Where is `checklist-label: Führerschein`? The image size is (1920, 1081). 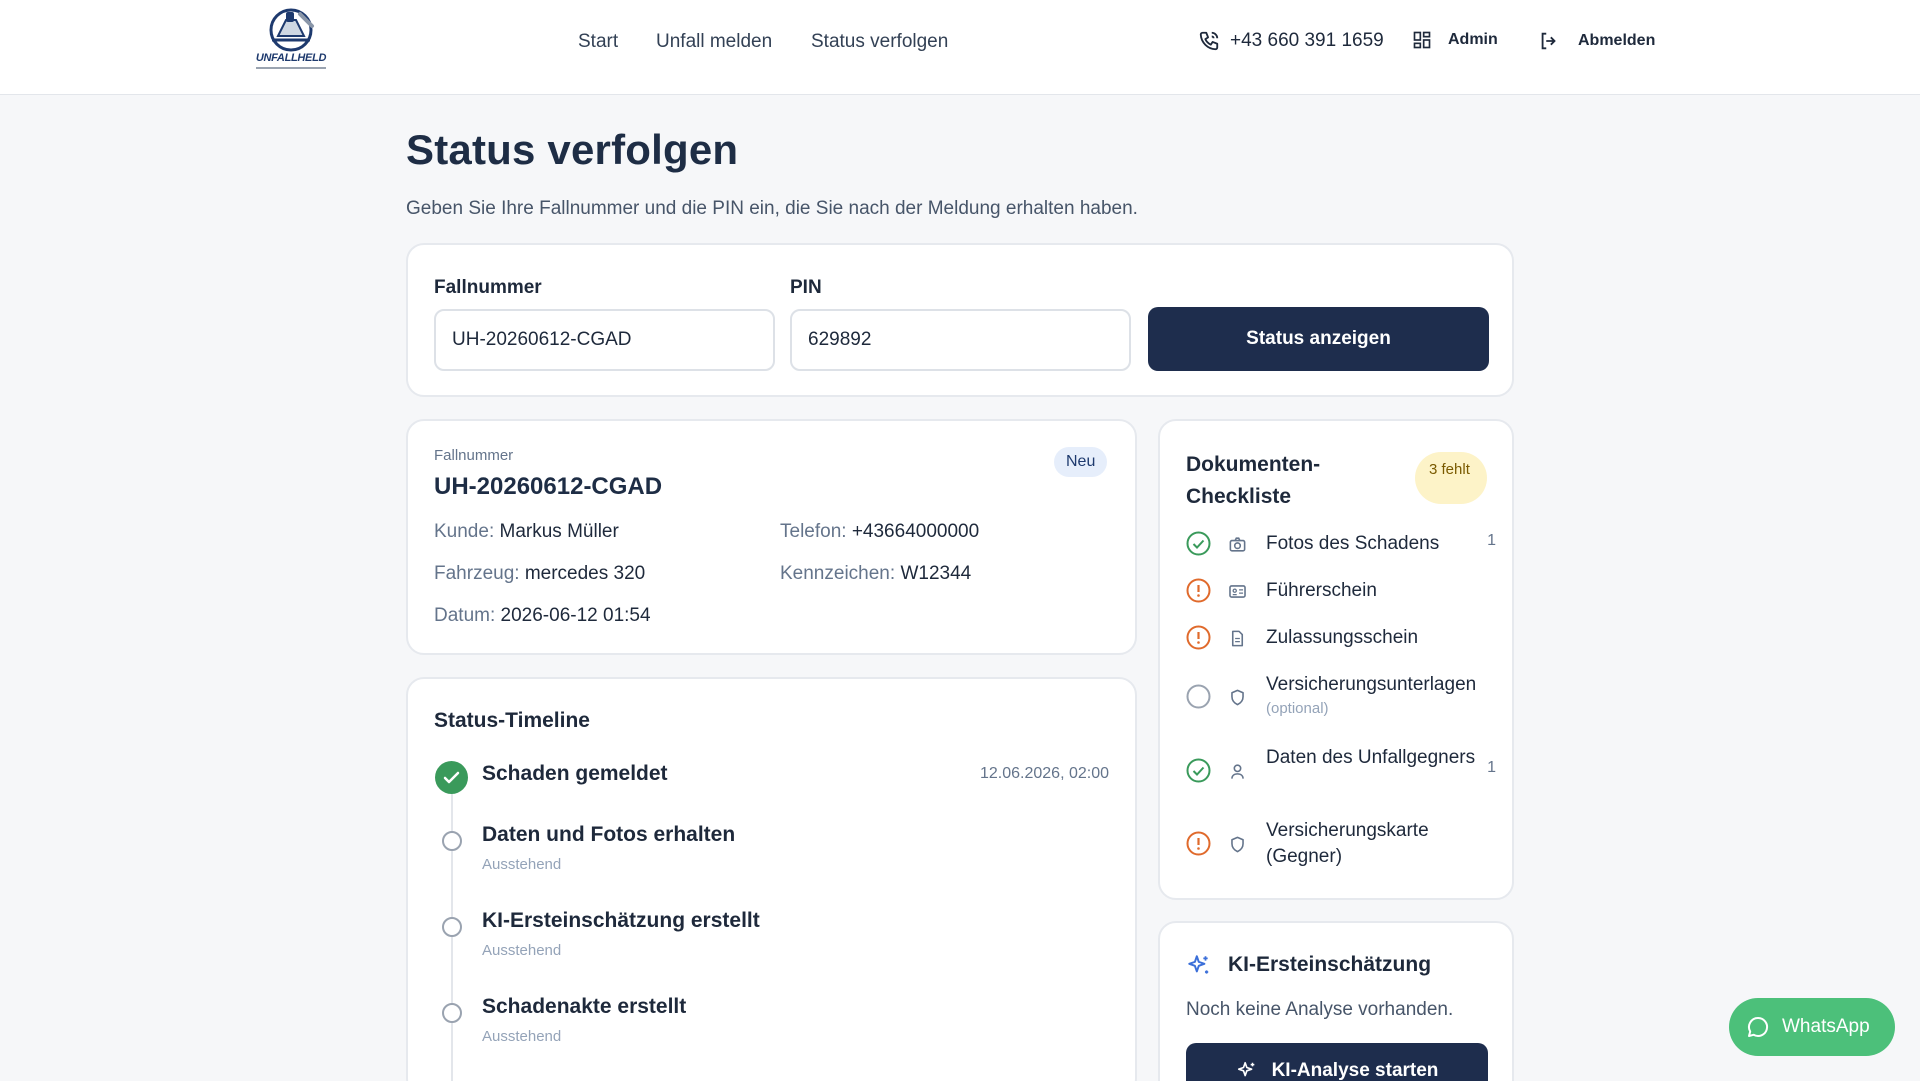
checklist-label: Führerschein is located at coordinates (1321, 590).